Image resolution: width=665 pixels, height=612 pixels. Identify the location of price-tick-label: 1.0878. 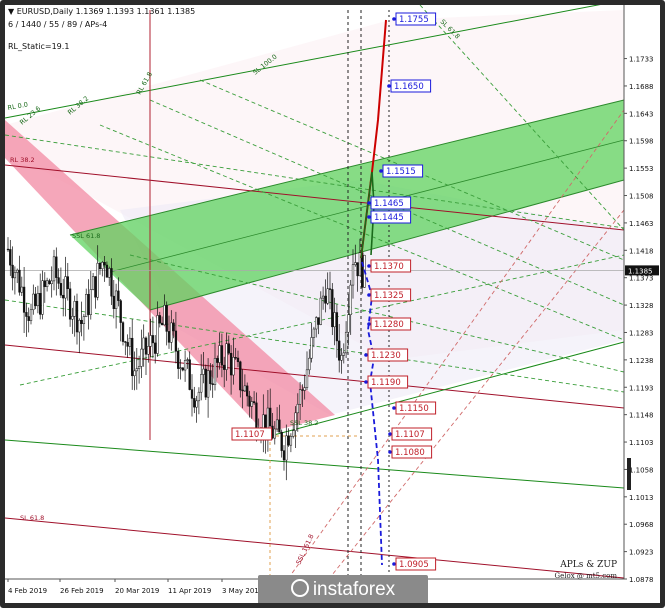
(641, 580).